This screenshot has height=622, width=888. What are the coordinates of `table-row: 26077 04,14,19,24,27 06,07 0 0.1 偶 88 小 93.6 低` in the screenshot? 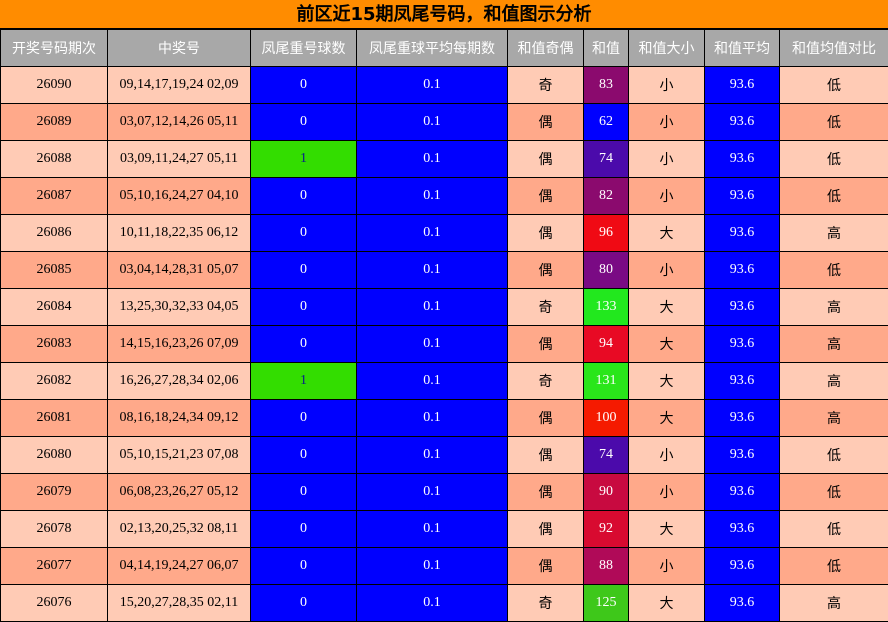 It's located at (444, 566).